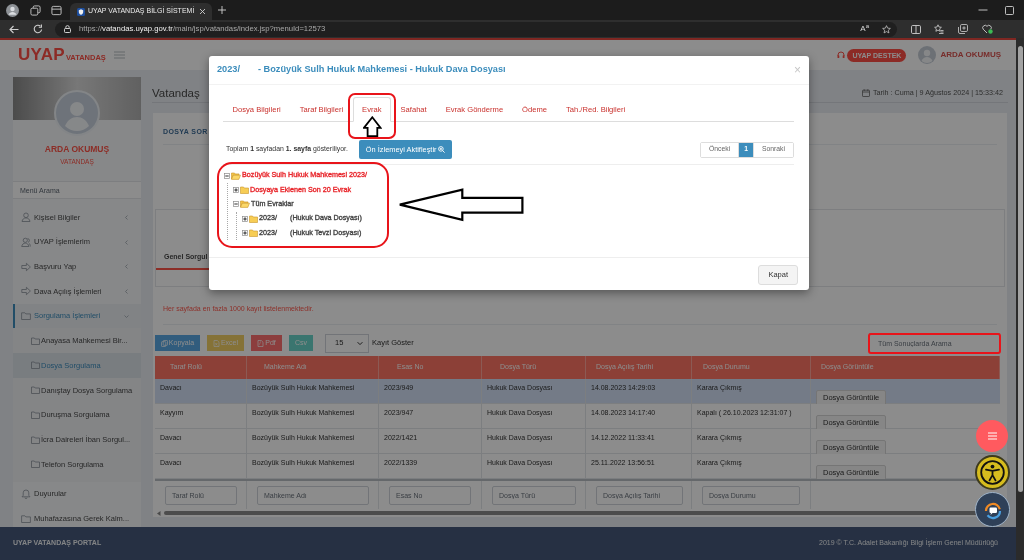 The width and height of the screenshot is (1024, 560). Describe the element at coordinates (987, 29) in the screenshot. I see `heart-icon` at that location.